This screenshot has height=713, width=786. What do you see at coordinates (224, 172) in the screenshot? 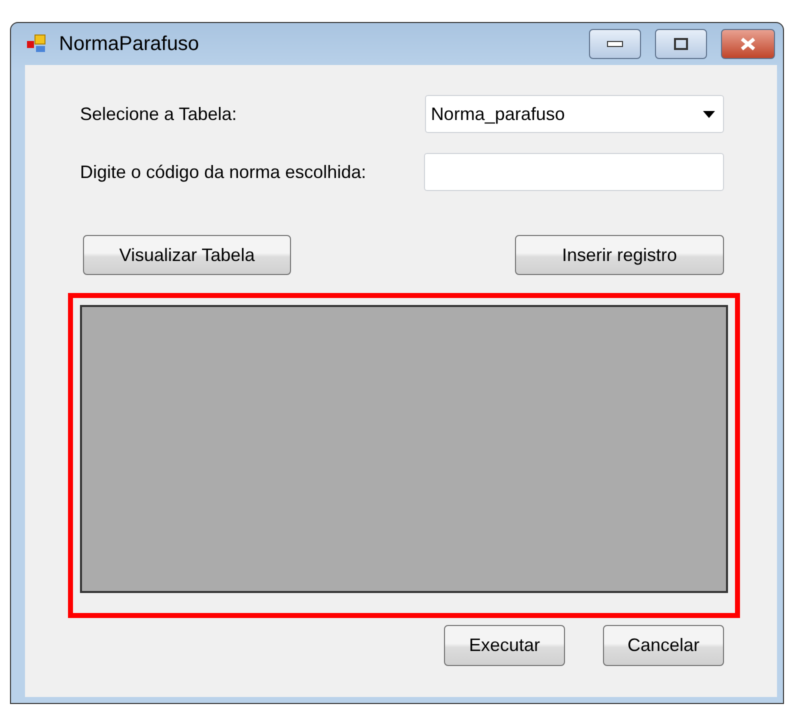
I see `field-label: Digite o código da norma escolhida:` at bounding box center [224, 172].